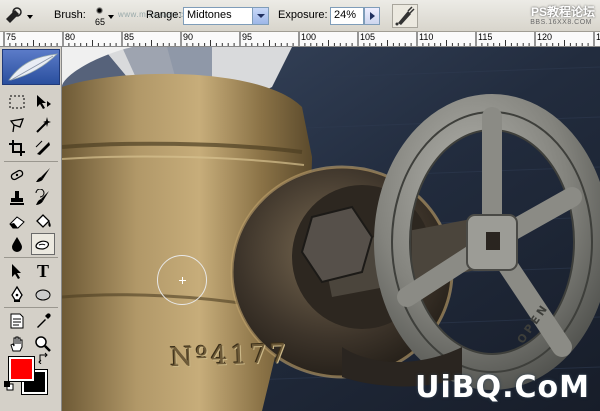 The height and width of the screenshot is (411, 600). I want to click on notes-tool-icon, so click(17, 321).